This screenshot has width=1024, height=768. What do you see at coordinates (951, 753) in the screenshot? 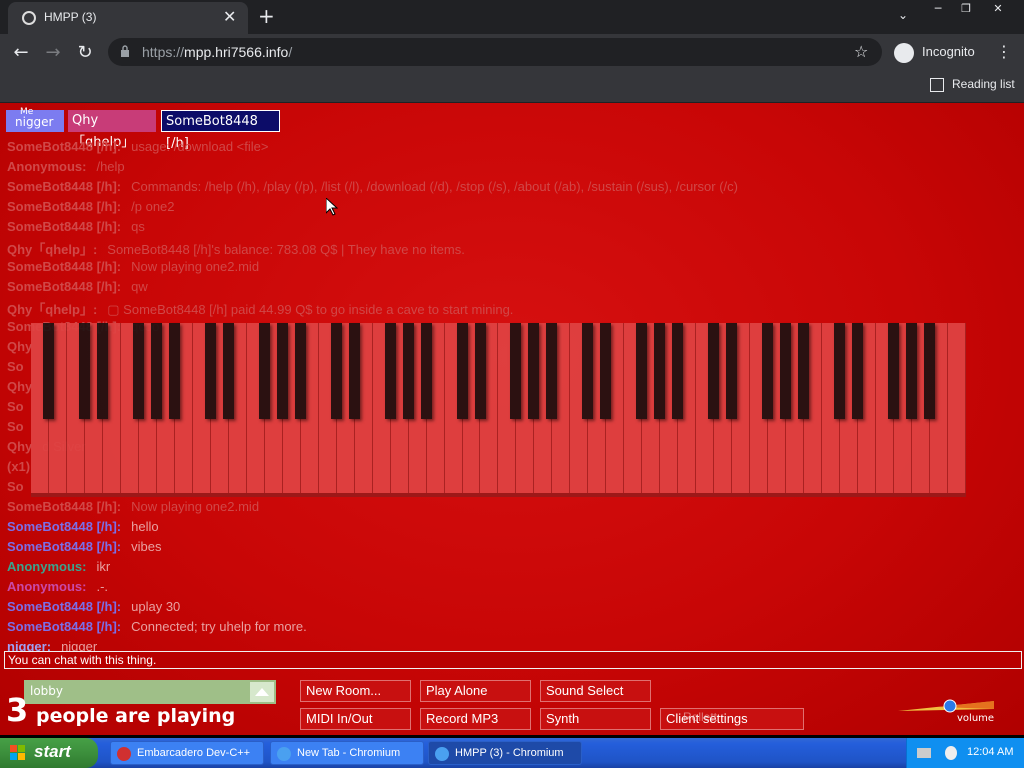
I see `speaker-icon` at bounding box center [951, 753].